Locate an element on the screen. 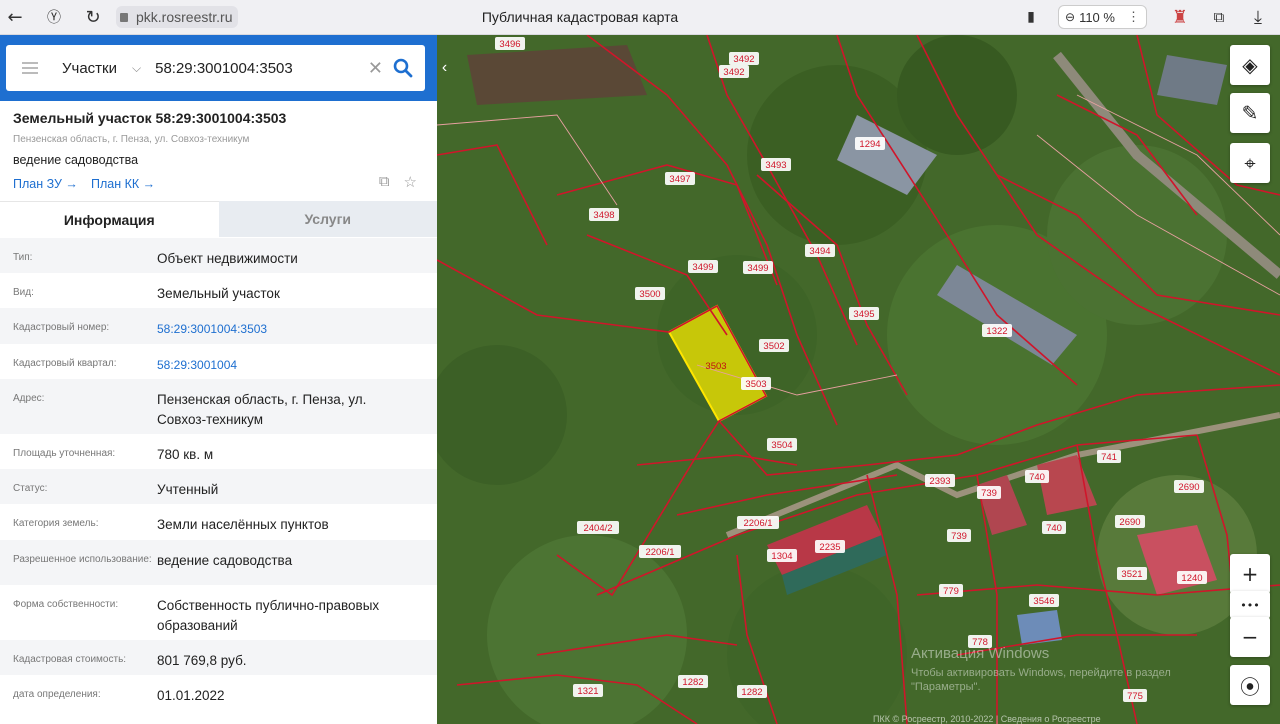 The width and height of the screenshot is (1280, 724). parcel-label: 3504 is located at coordinates (782, 444).